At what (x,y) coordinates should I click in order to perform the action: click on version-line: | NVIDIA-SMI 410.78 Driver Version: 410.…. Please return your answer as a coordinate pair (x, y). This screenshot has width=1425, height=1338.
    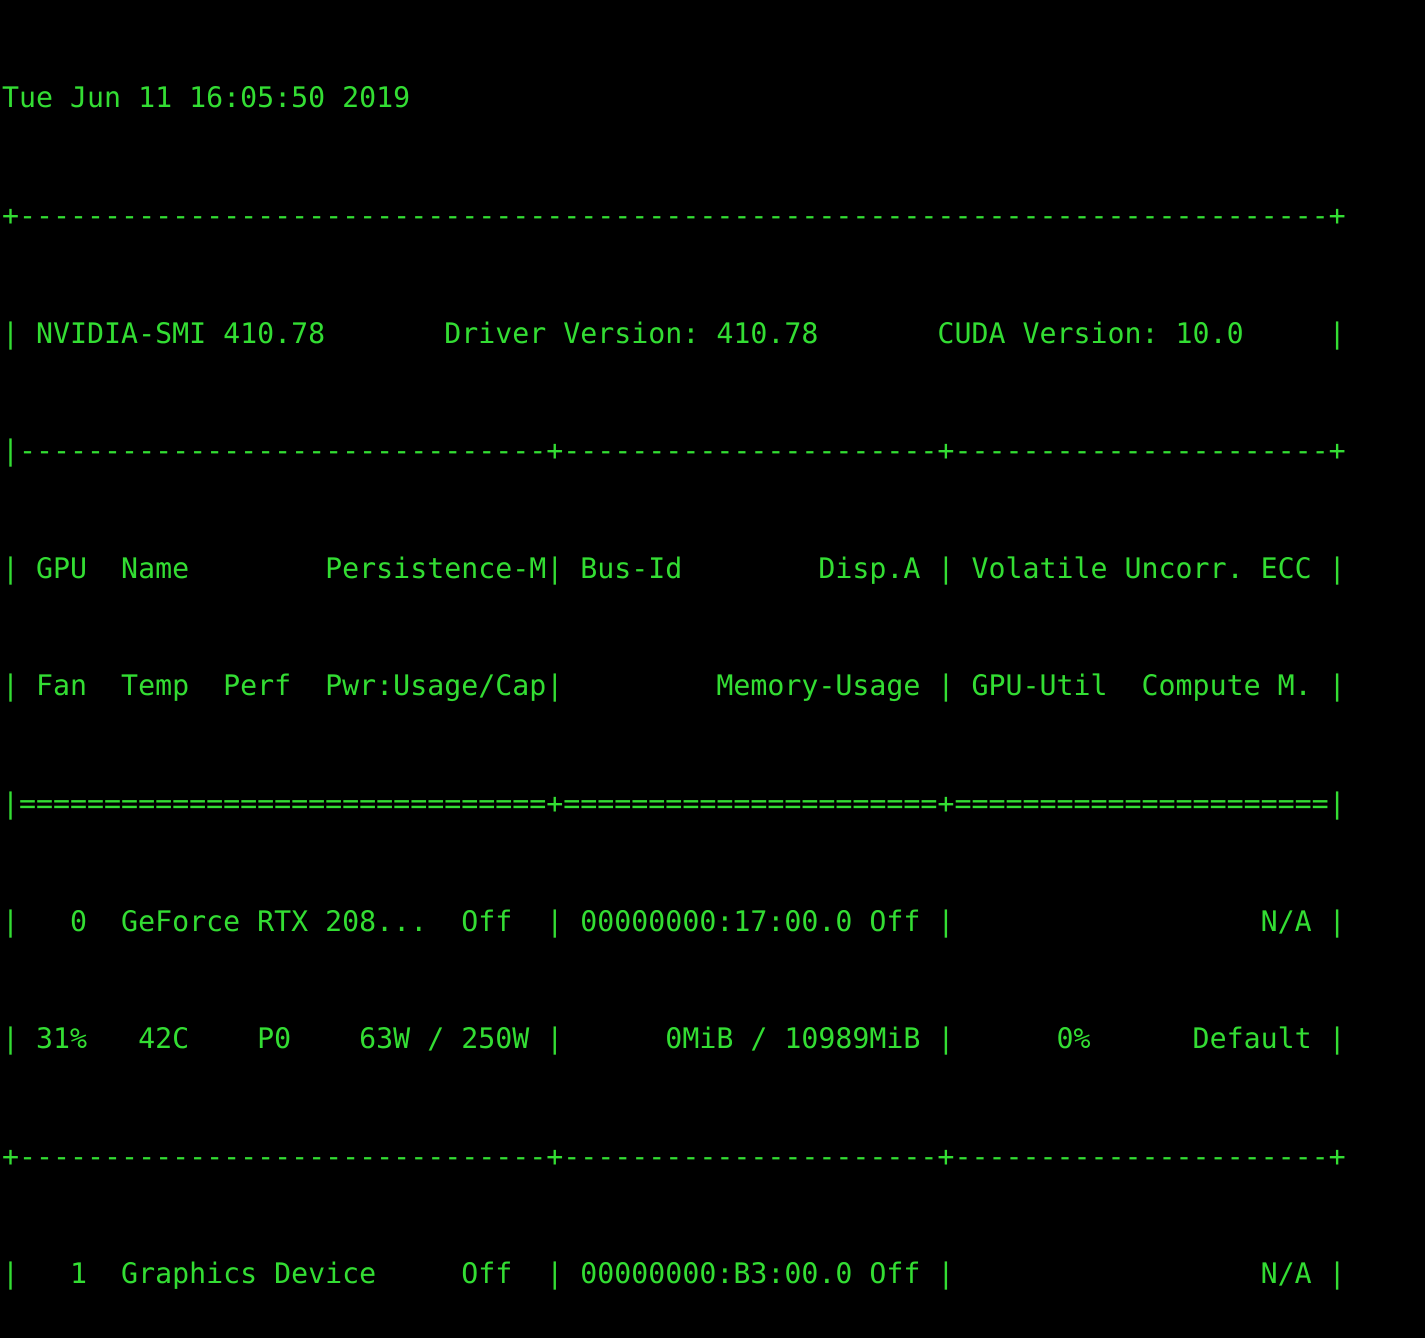
    Looking at the image, I should click on (674, 333).